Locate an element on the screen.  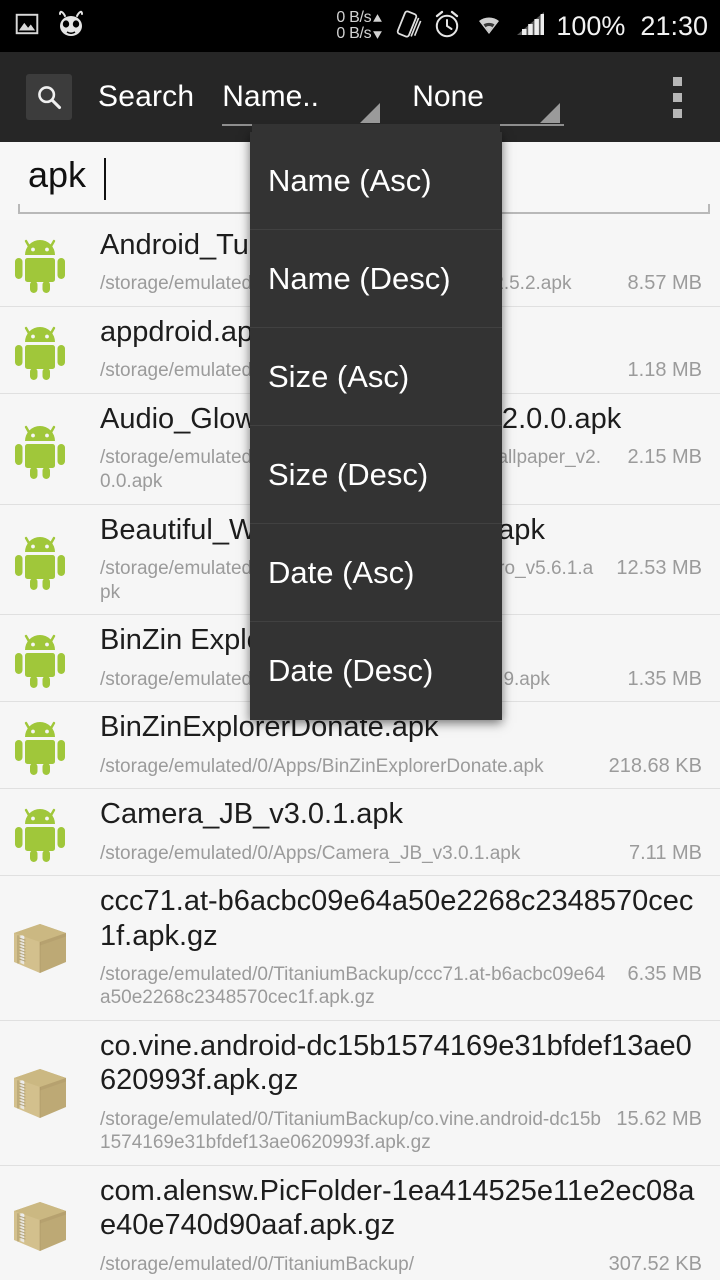
page-title: Search is located at coordinates (146, 96).